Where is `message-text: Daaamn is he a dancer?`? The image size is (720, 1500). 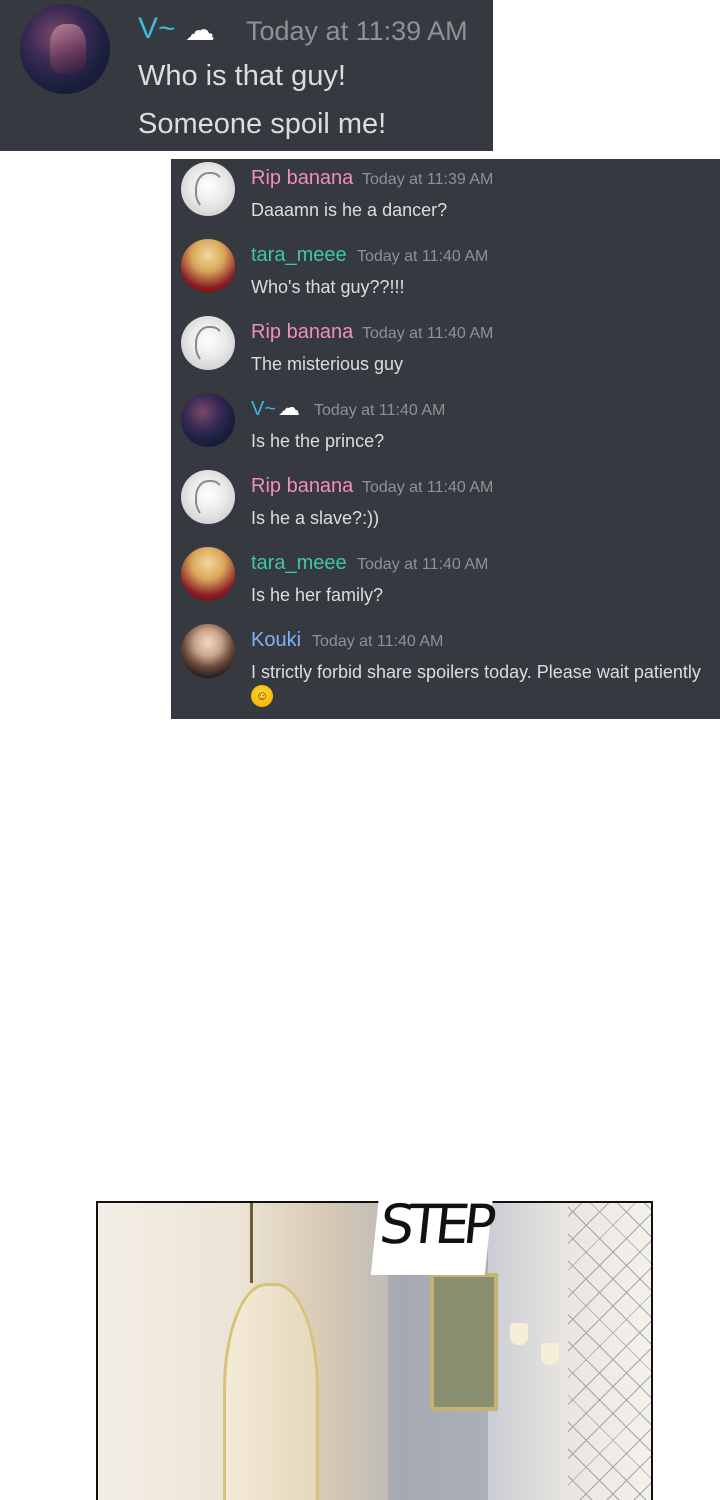 message-text: Daaamn is he a dancer? is located at coordinates (349, 210).